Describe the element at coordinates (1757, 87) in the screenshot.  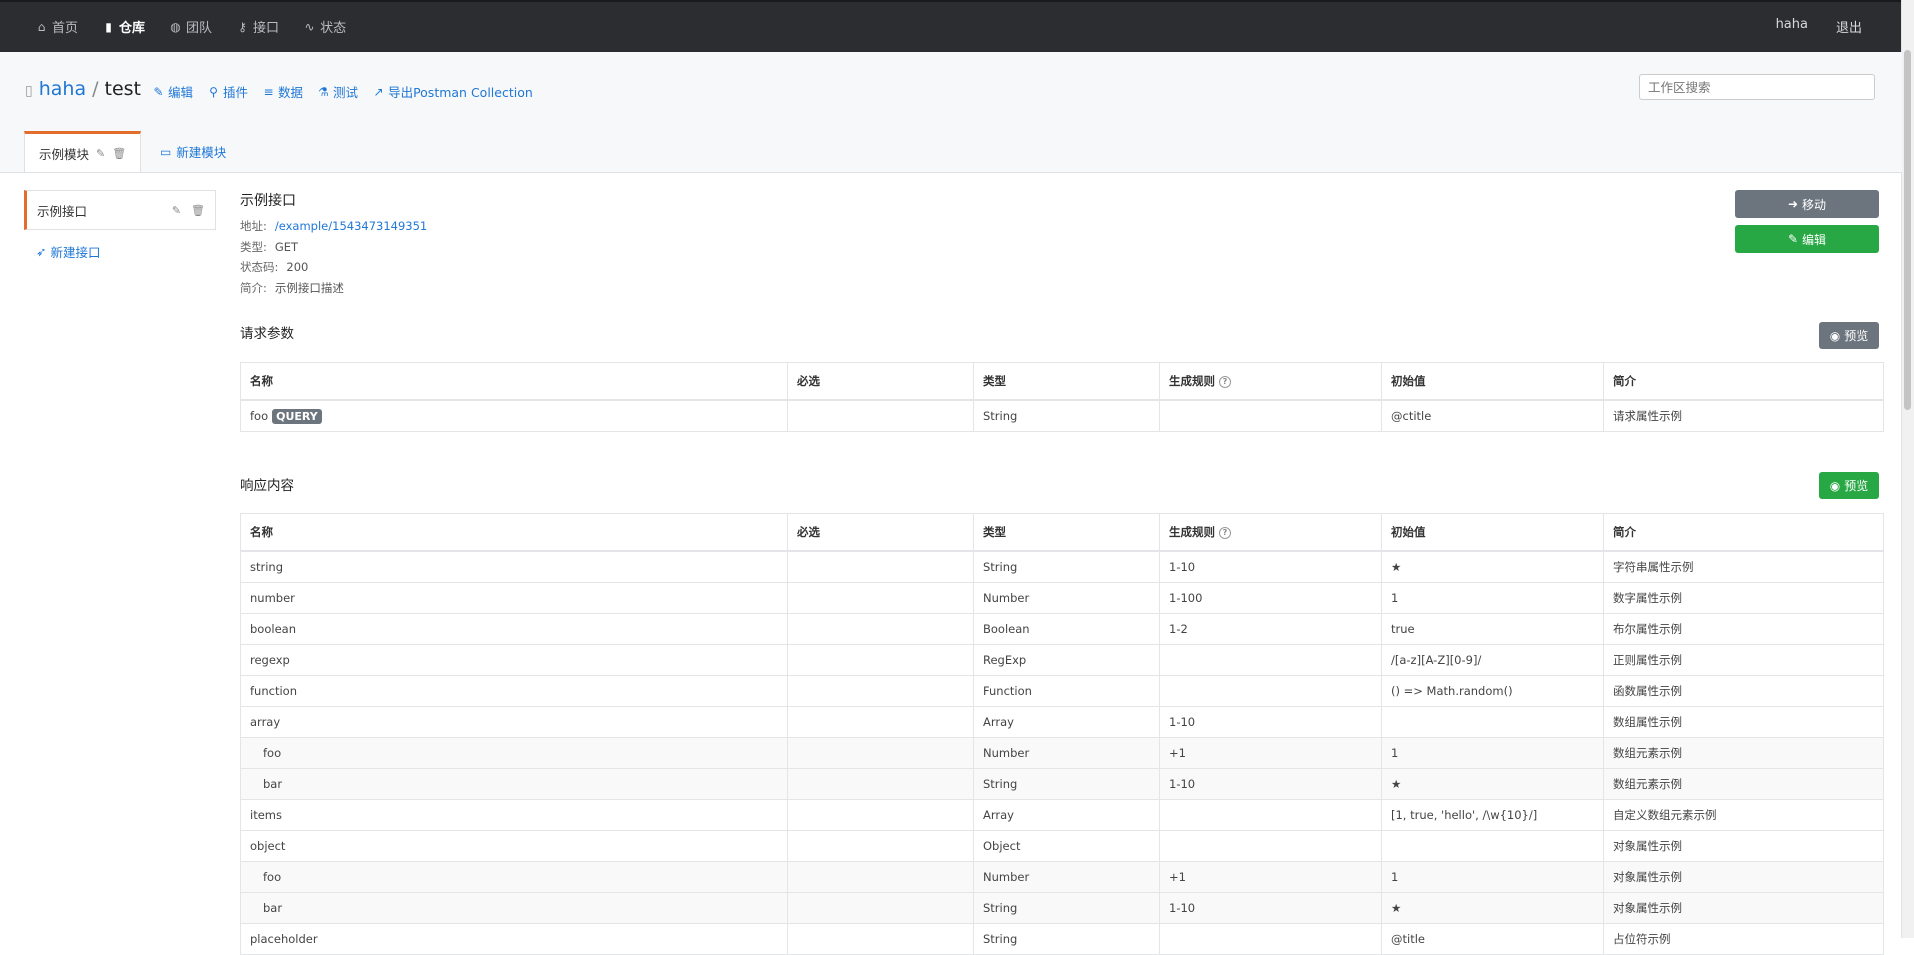
I see `workspace-search-input` at that location.